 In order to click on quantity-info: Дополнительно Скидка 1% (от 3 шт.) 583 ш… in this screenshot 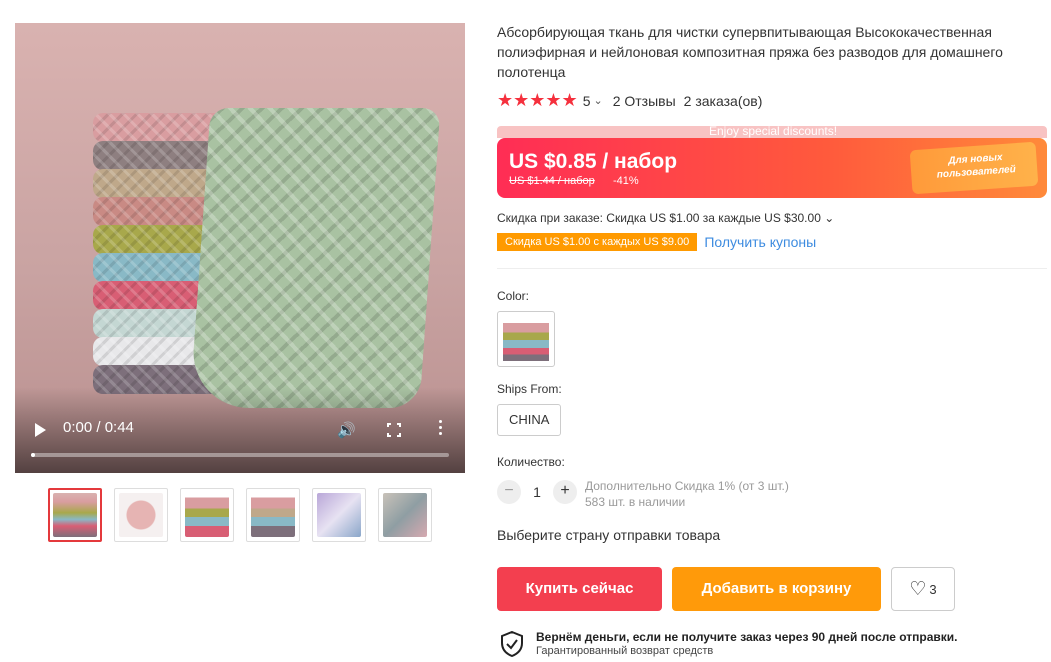, I will do `click(687, 494)`.